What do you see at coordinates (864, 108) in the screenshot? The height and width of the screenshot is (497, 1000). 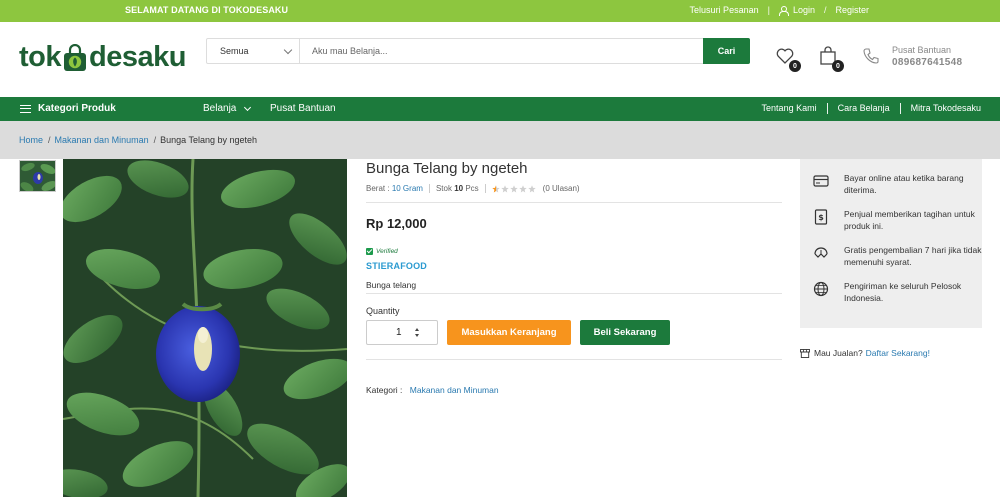 I see `nav-how-to-shop-link: Cara Belanja` at bounding box center [864, 108].